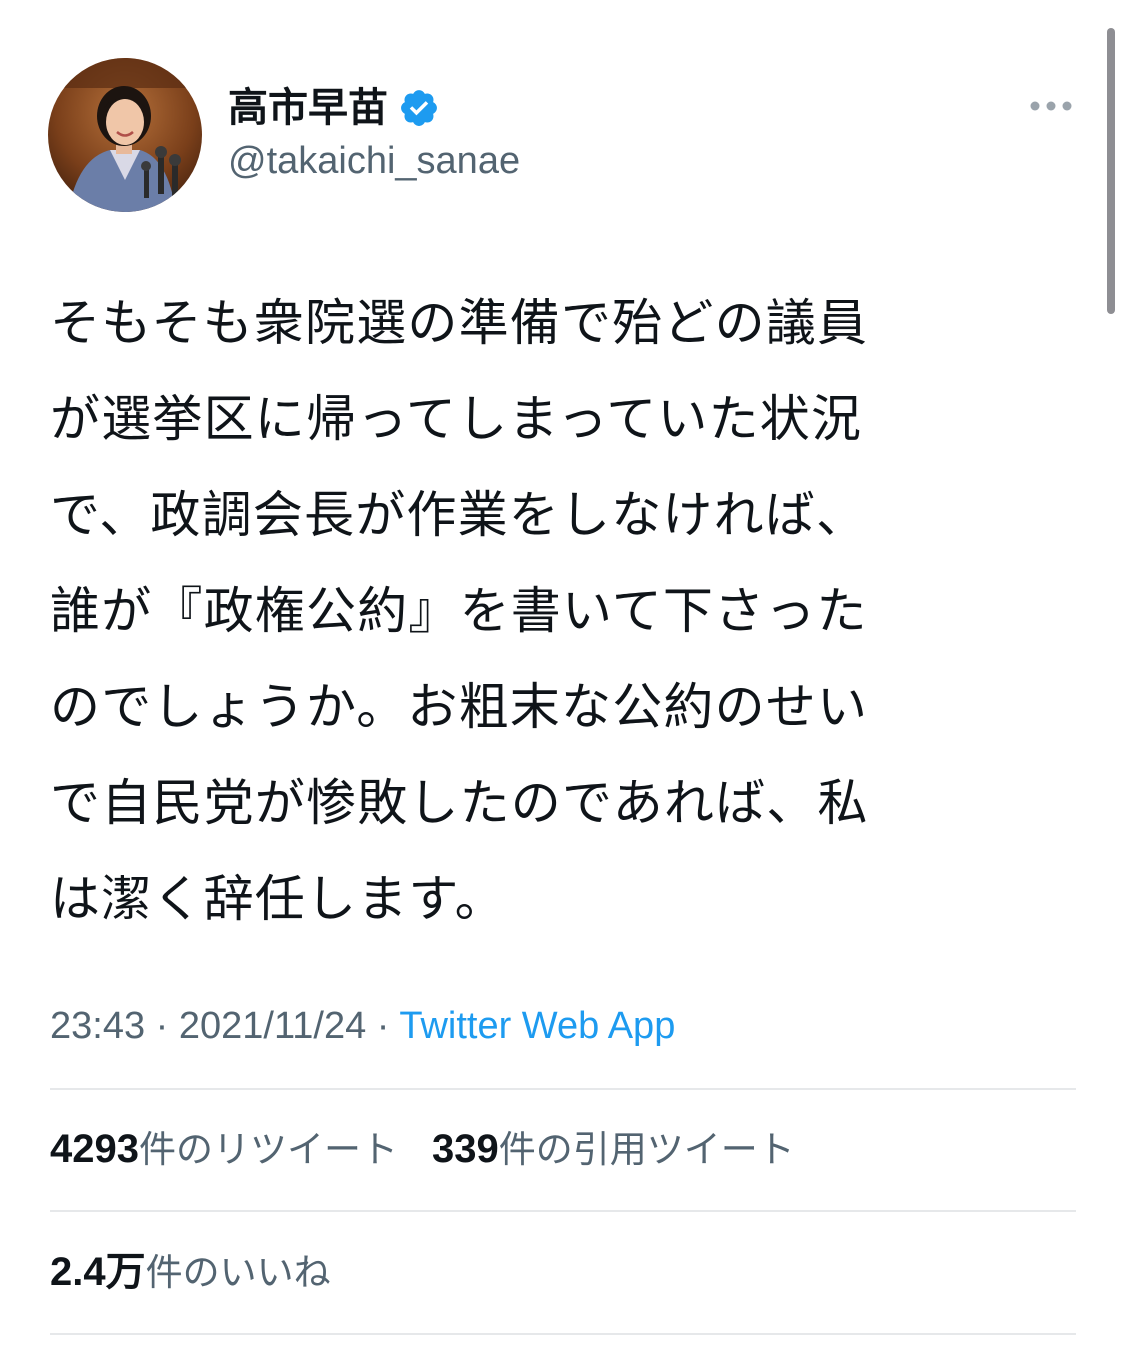  I want to click on author-name-row: 高市早苗, so click(334, 108).